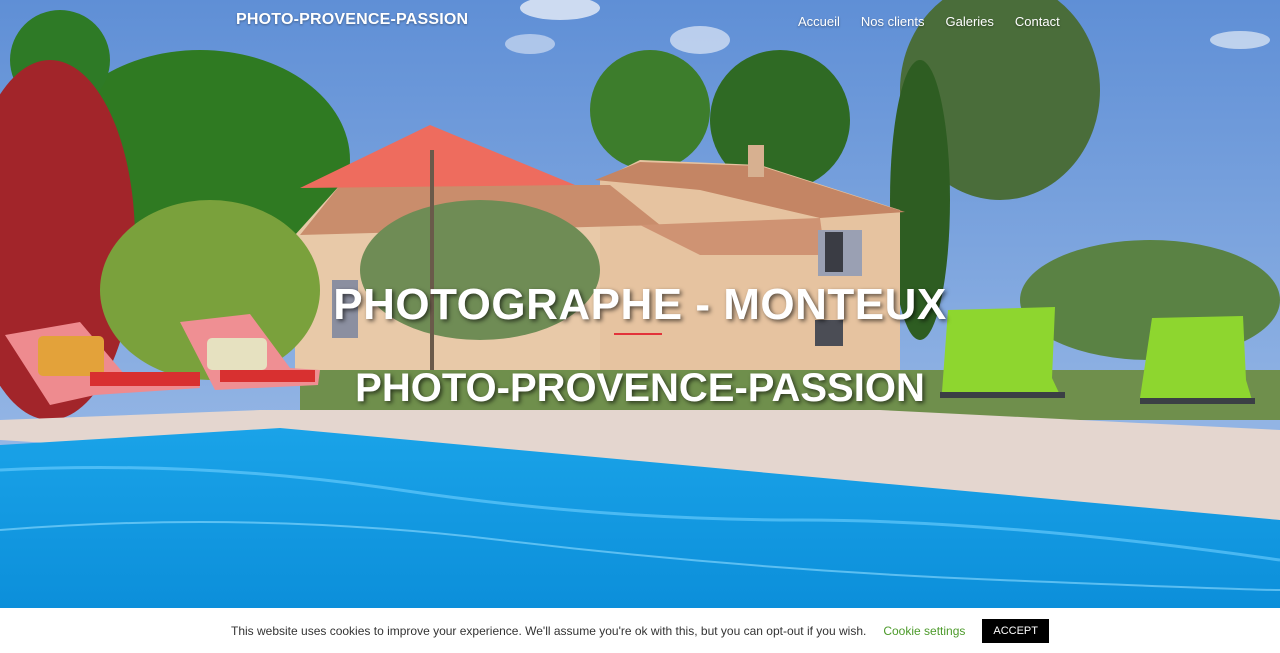 This screenshot has width=1280, height=653. What do you see at coordinates (819, 21) in the screenshot?
I see `nav-item-accueil: Accueil` at bounding box center [819, 21].